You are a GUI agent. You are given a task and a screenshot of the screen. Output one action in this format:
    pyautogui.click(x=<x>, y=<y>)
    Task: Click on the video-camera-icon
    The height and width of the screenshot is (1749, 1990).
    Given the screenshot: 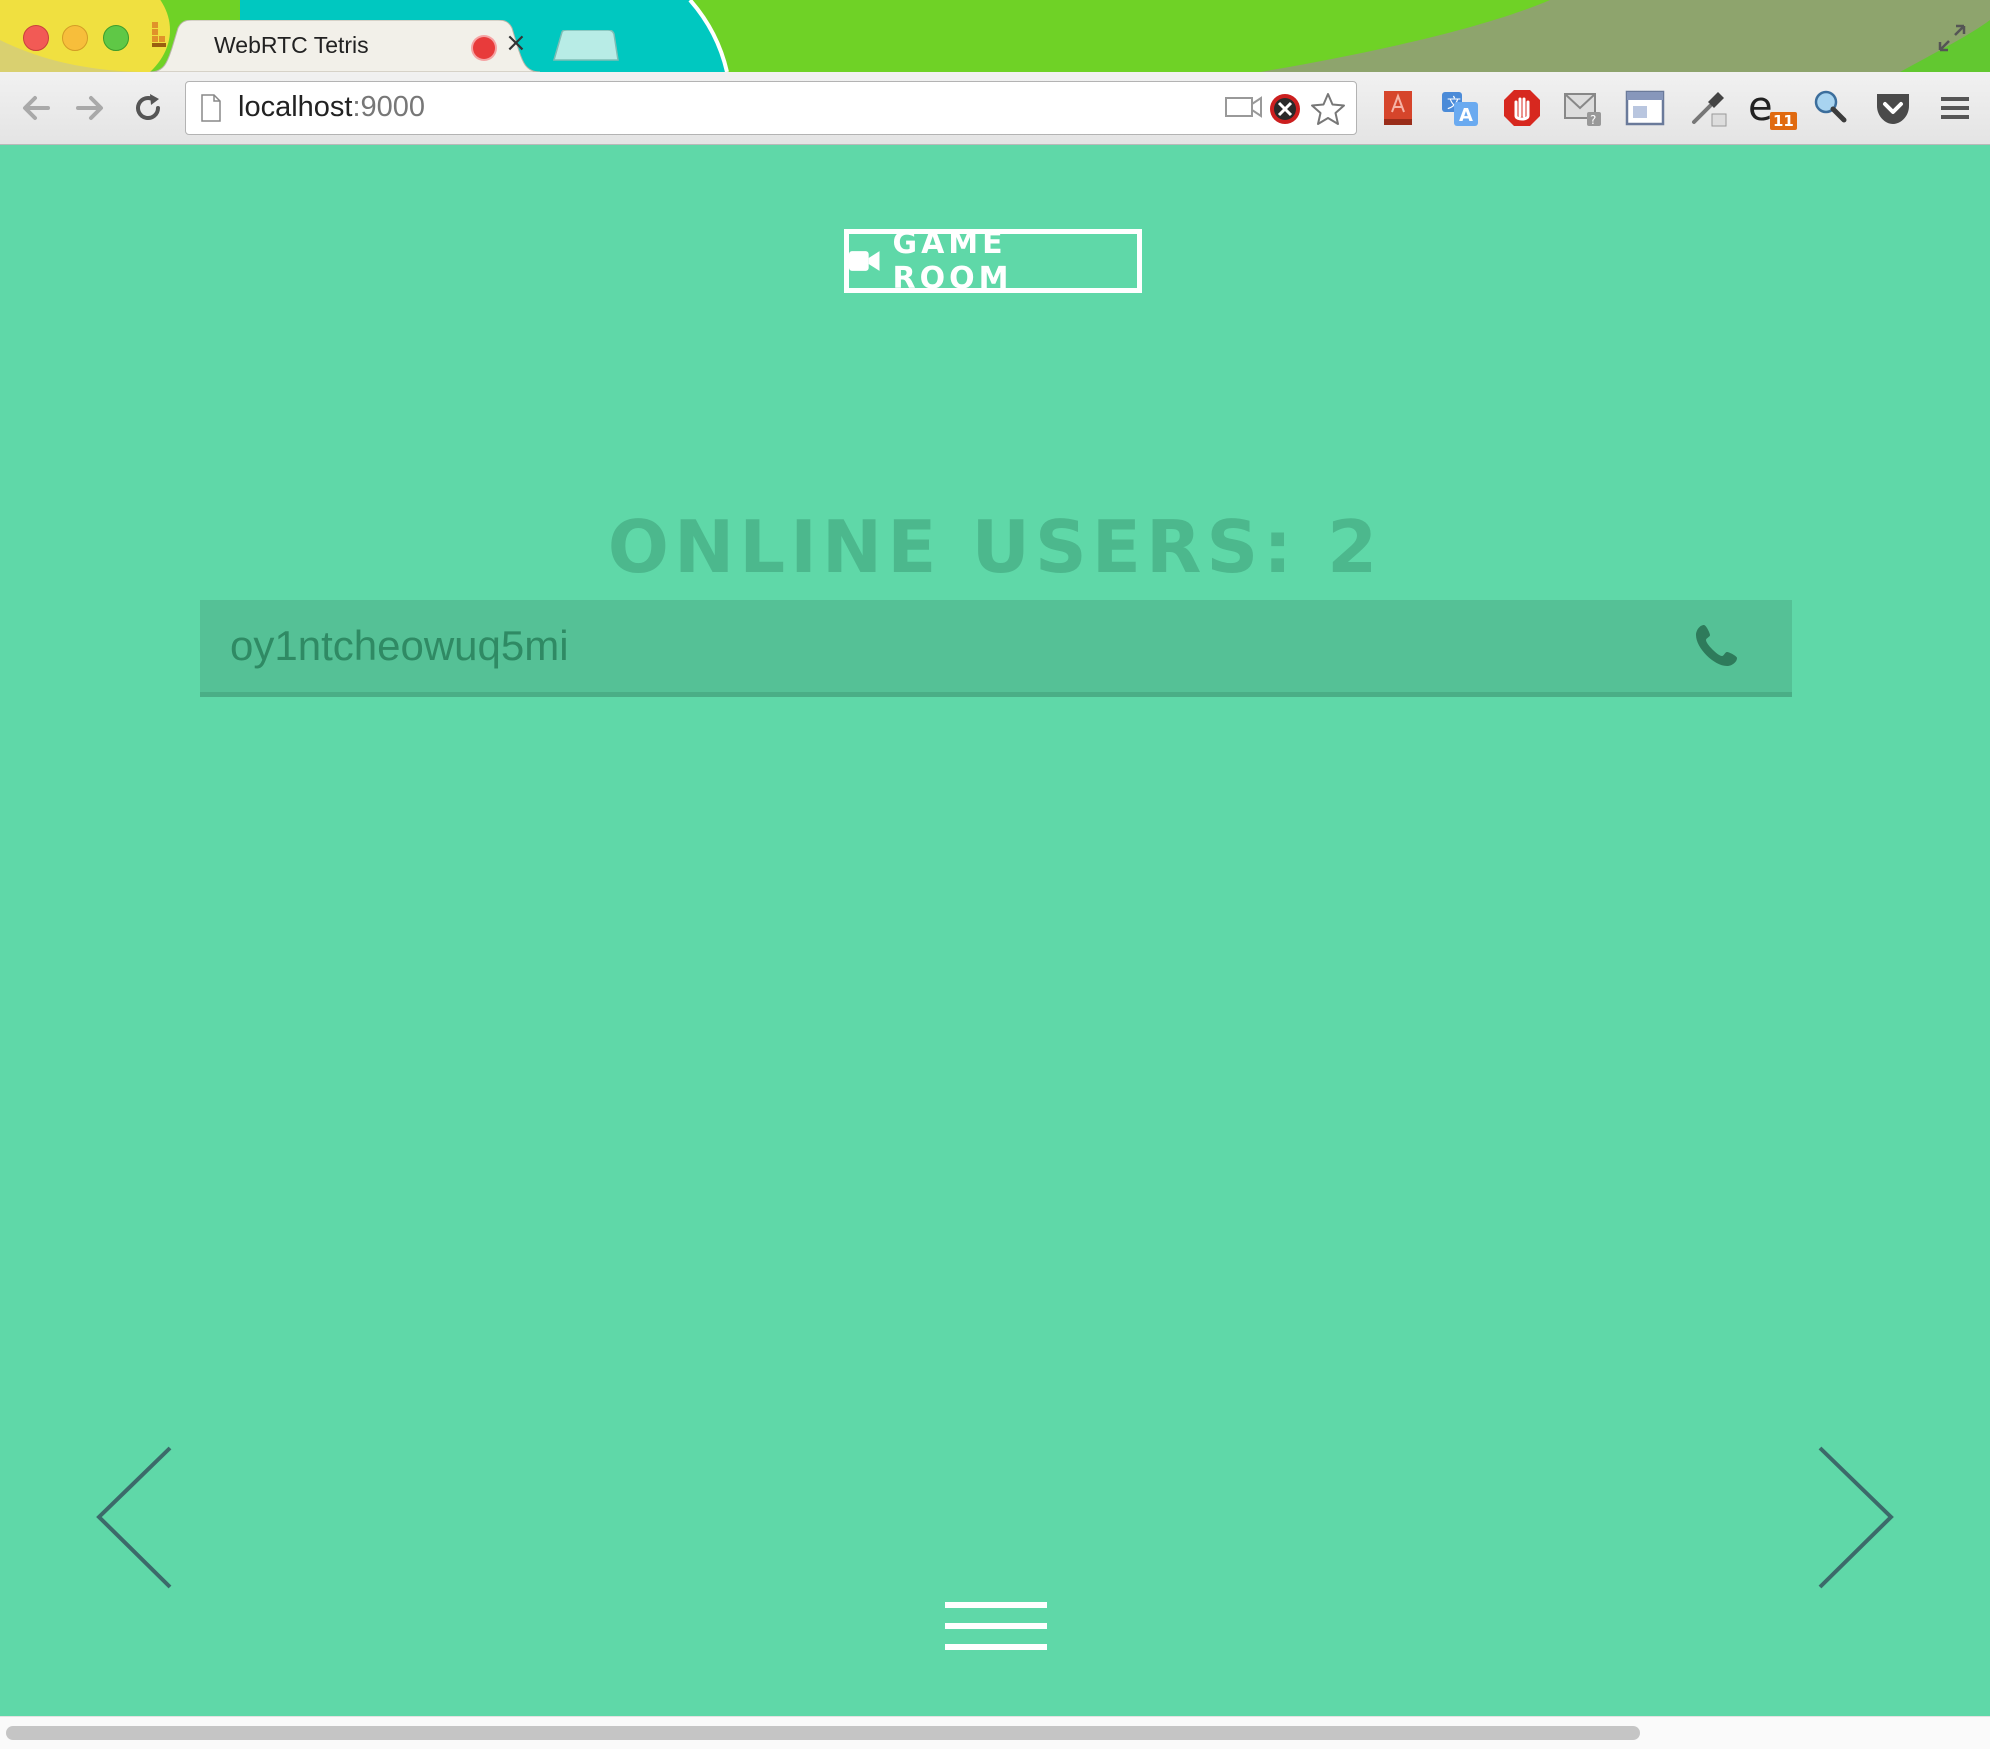 What is the action you would take?
    pyautogui.click(x=864, y=261)
    